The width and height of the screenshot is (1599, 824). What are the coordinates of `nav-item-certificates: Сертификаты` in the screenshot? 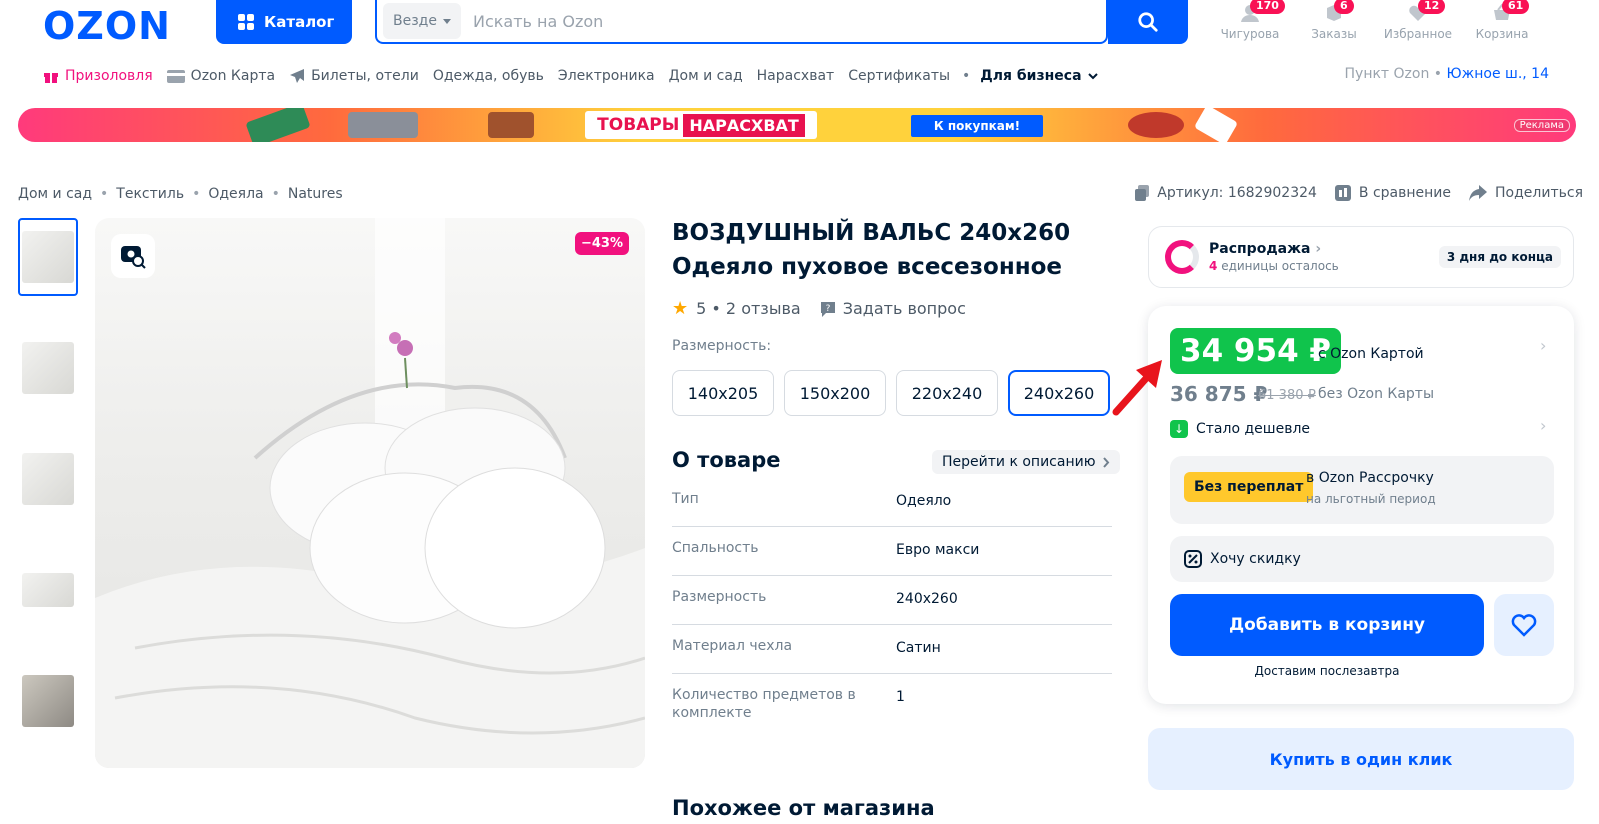 It's located at (899, 76).